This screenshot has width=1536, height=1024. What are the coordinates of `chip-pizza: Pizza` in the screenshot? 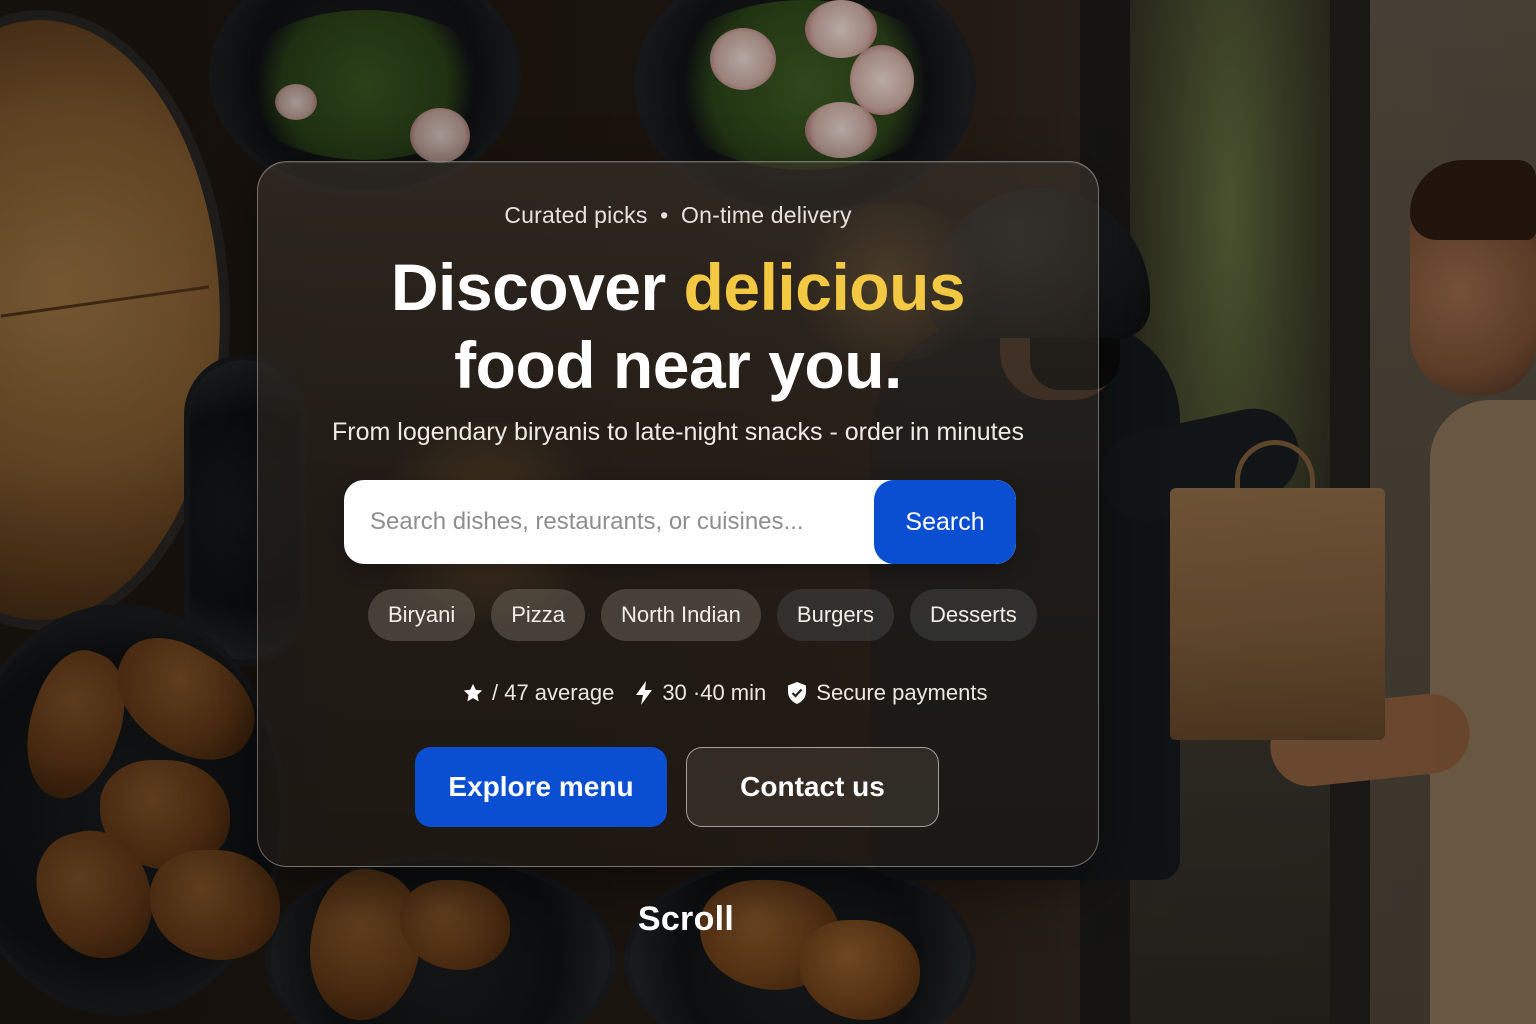 It's located at (538, 615).